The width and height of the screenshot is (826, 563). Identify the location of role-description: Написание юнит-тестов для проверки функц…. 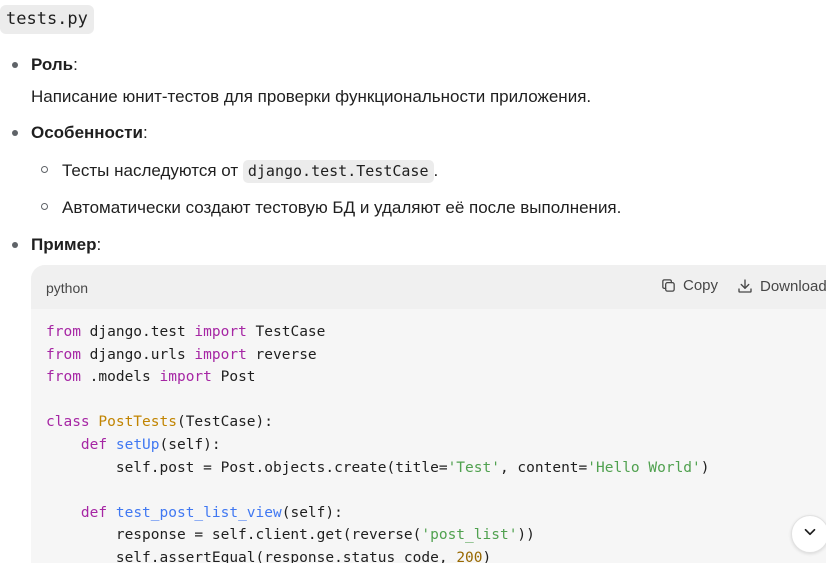
(311, 96).